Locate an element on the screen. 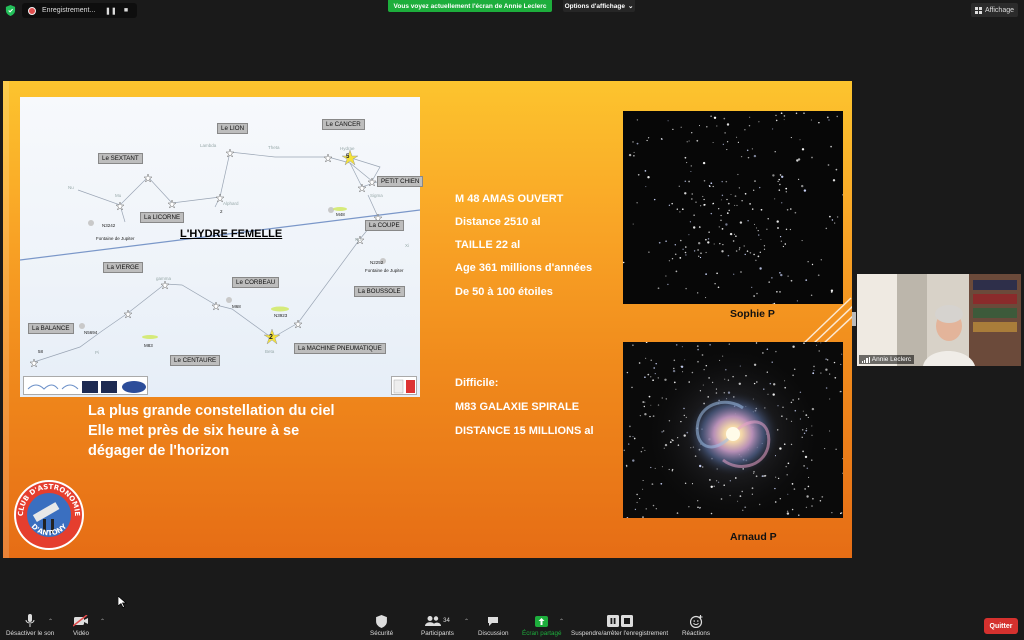 The image size is (1024, 640). share-screen-button: Écran partagé is located at coordinates (542, 625).